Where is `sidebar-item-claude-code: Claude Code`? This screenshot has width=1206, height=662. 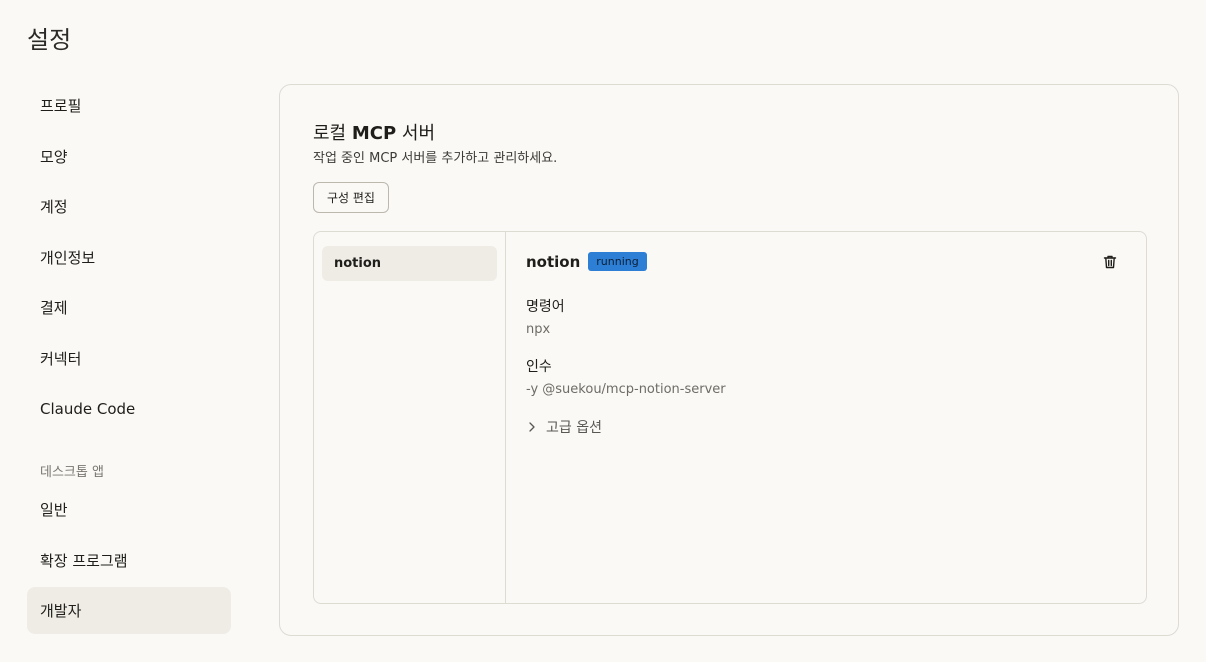 sidebar-item-claude-code: Claude Code is located at coordinates (129, 408).